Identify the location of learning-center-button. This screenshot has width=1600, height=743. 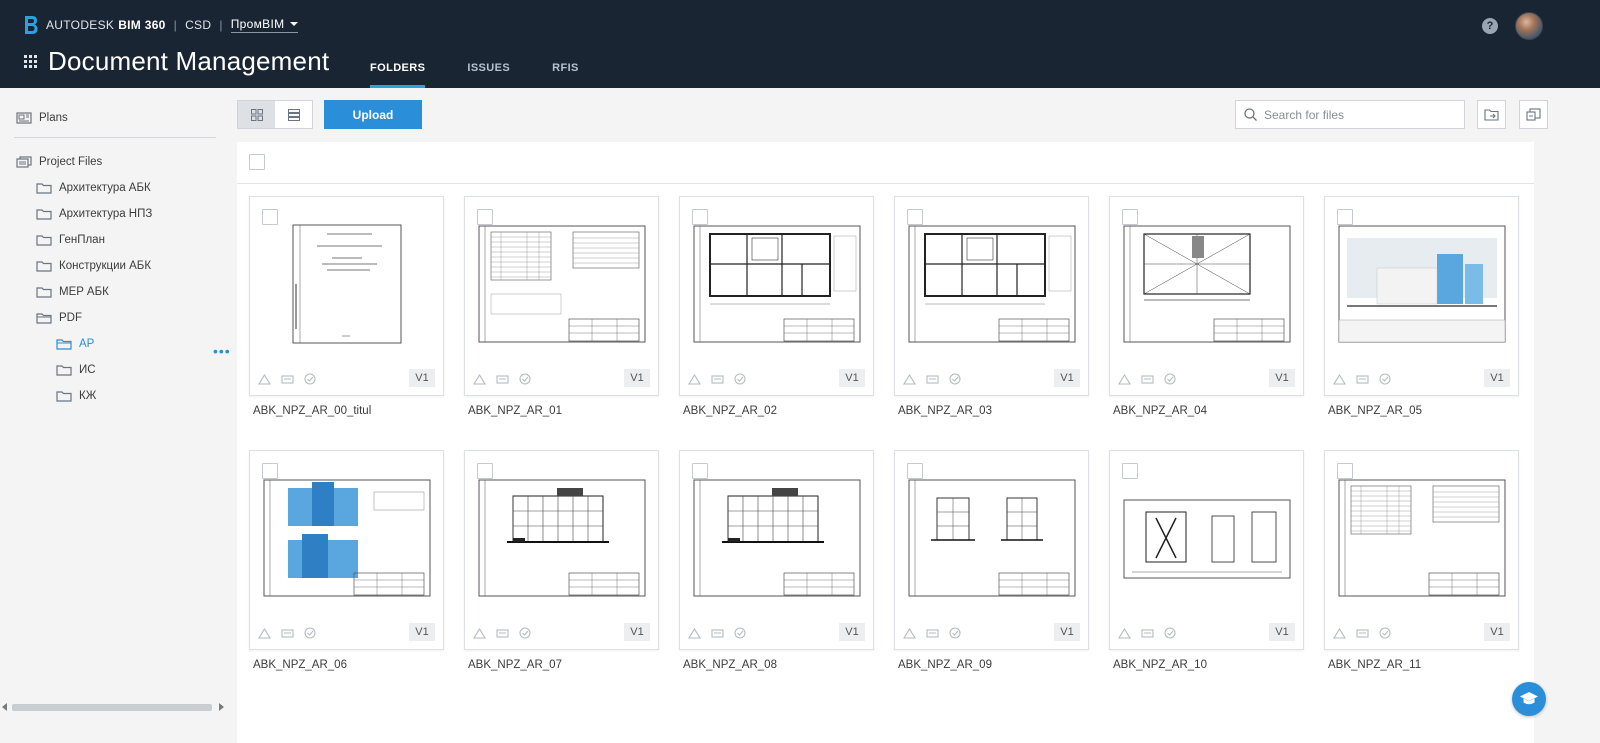
(1529, 699).